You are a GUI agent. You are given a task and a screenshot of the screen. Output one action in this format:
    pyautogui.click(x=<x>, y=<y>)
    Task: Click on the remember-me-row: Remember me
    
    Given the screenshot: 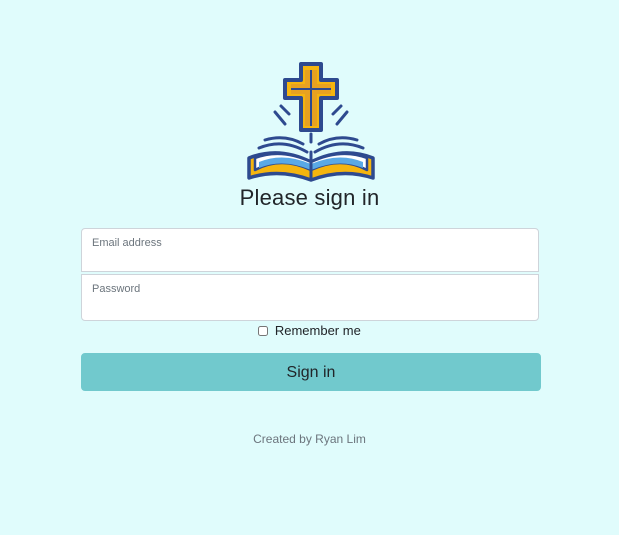 What is the action you would take?
    pyautogui.click(x=309, y=330)
    